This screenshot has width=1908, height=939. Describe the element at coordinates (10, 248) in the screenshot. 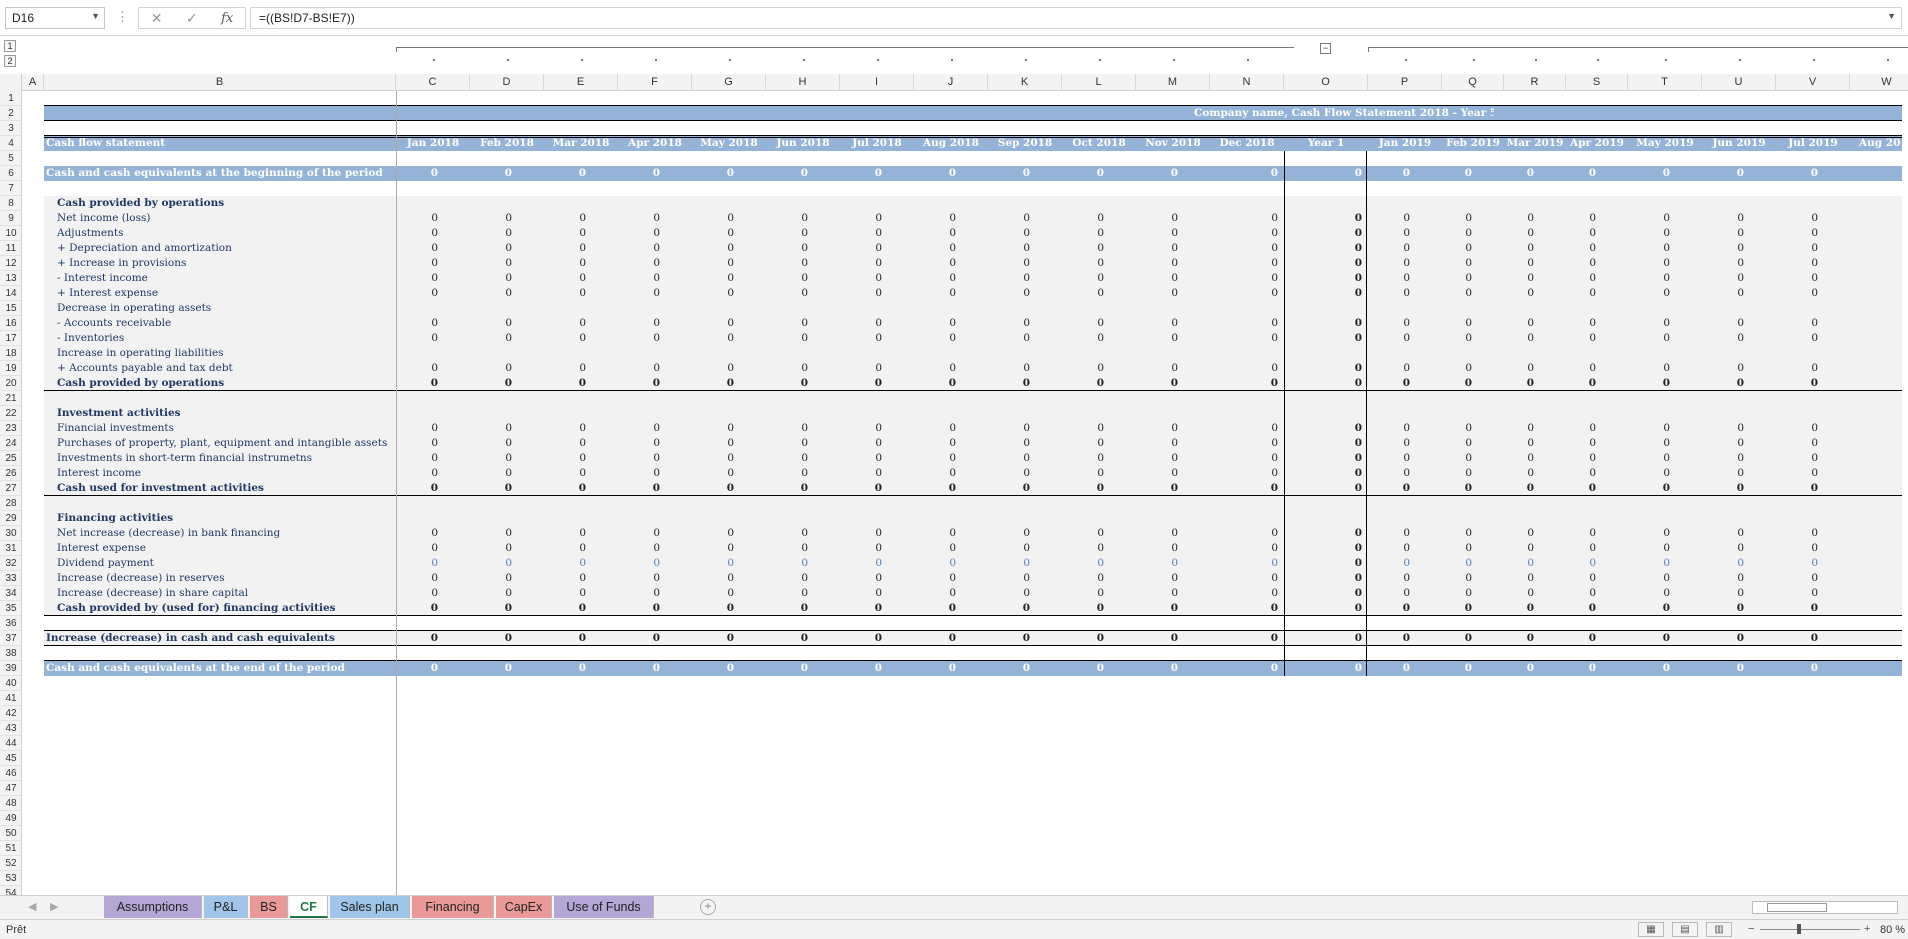

I see `row-header-11: 11` at that location.